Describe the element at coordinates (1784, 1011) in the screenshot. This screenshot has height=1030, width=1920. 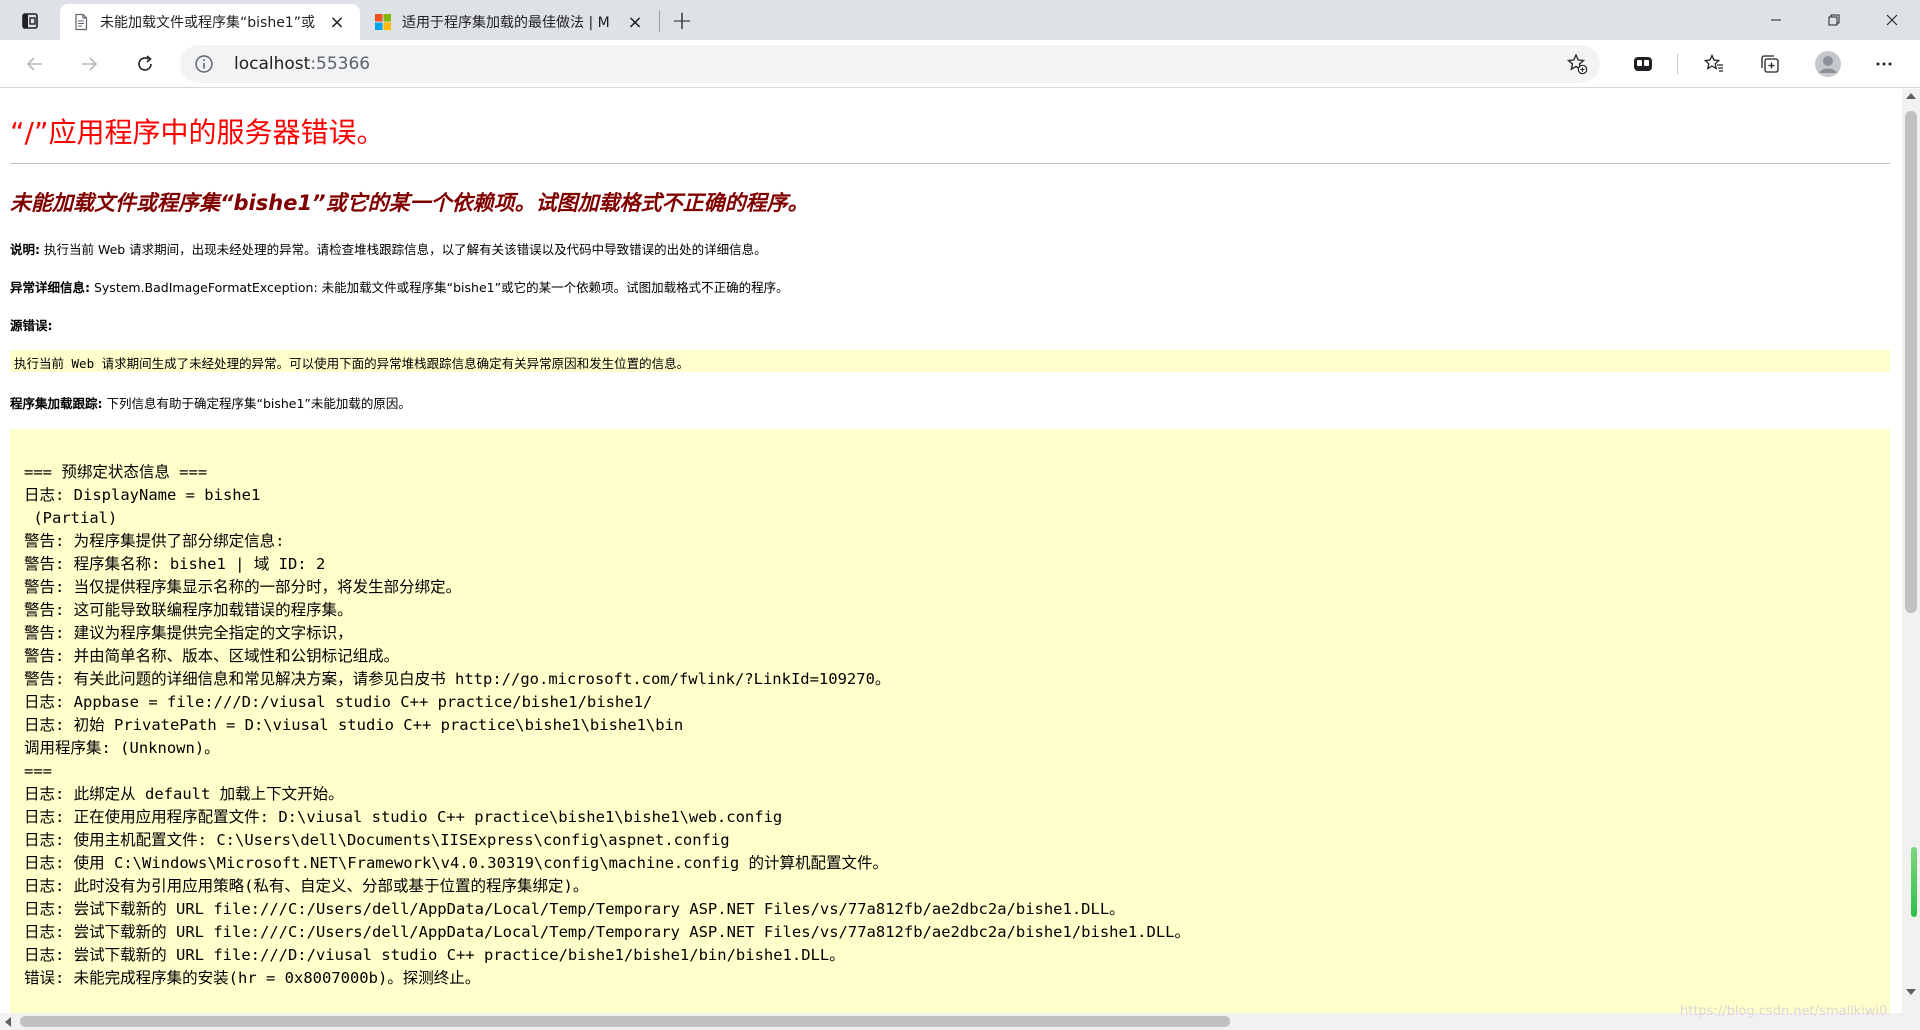
I see `watermark-text: https://blog.csdn.net/smallkiwi0` at that location.